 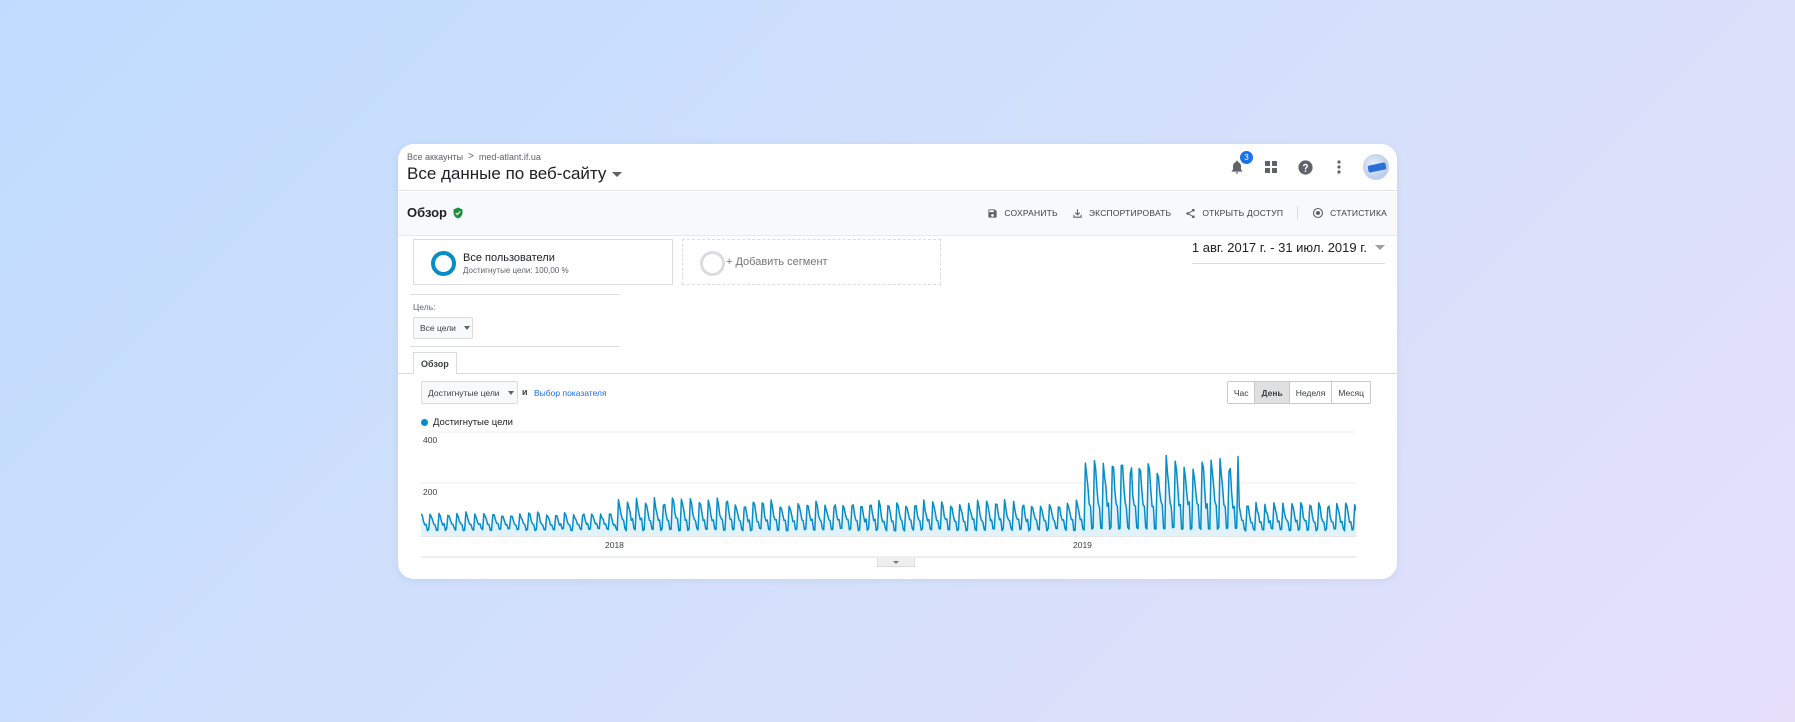 What do you see at coordinates (424, 307) in the screenshot?
I see `goal-label: Цель:` at bounding box center [424, 307].